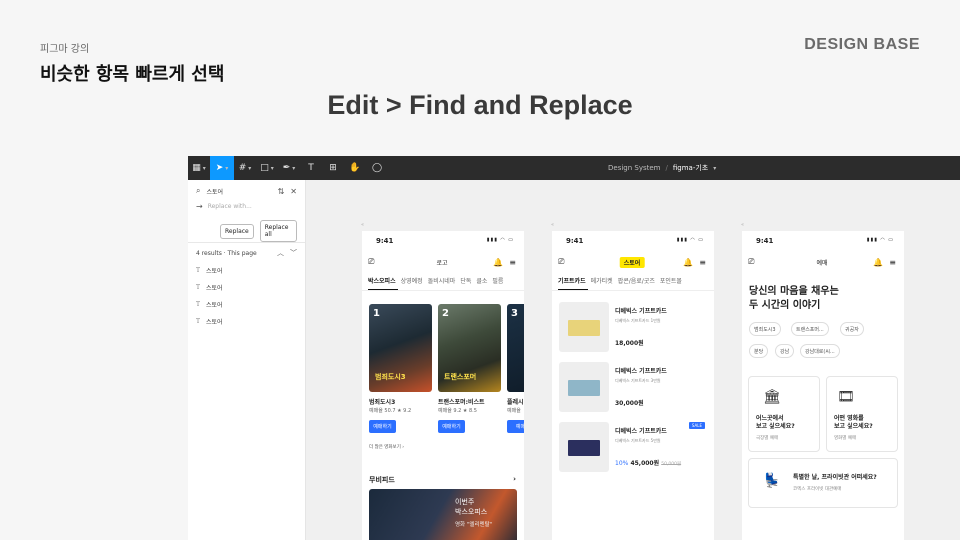 Image resolution: width=960 pixels, height=540 pixels. Describe the element at coordinates (480, 105) in the screenshot. I see `page-heading: Edit > Find and Replace` at that location.